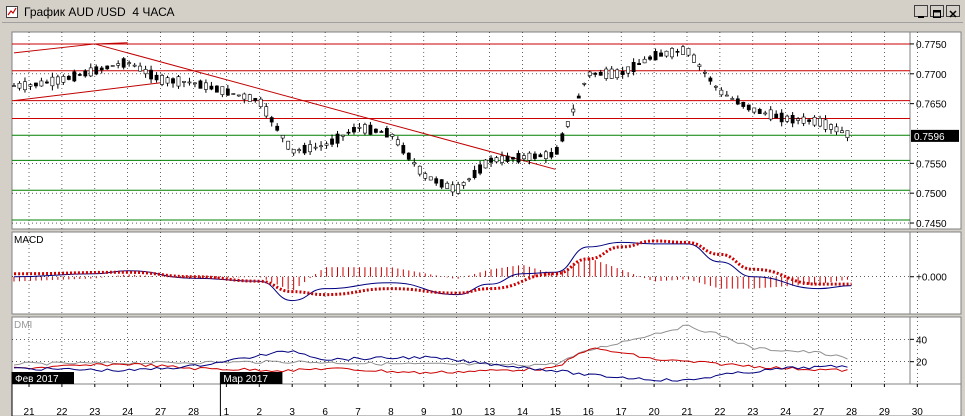 The image size is (965, 416). I want to click on time-tick-label: 1, so click(227, 411).